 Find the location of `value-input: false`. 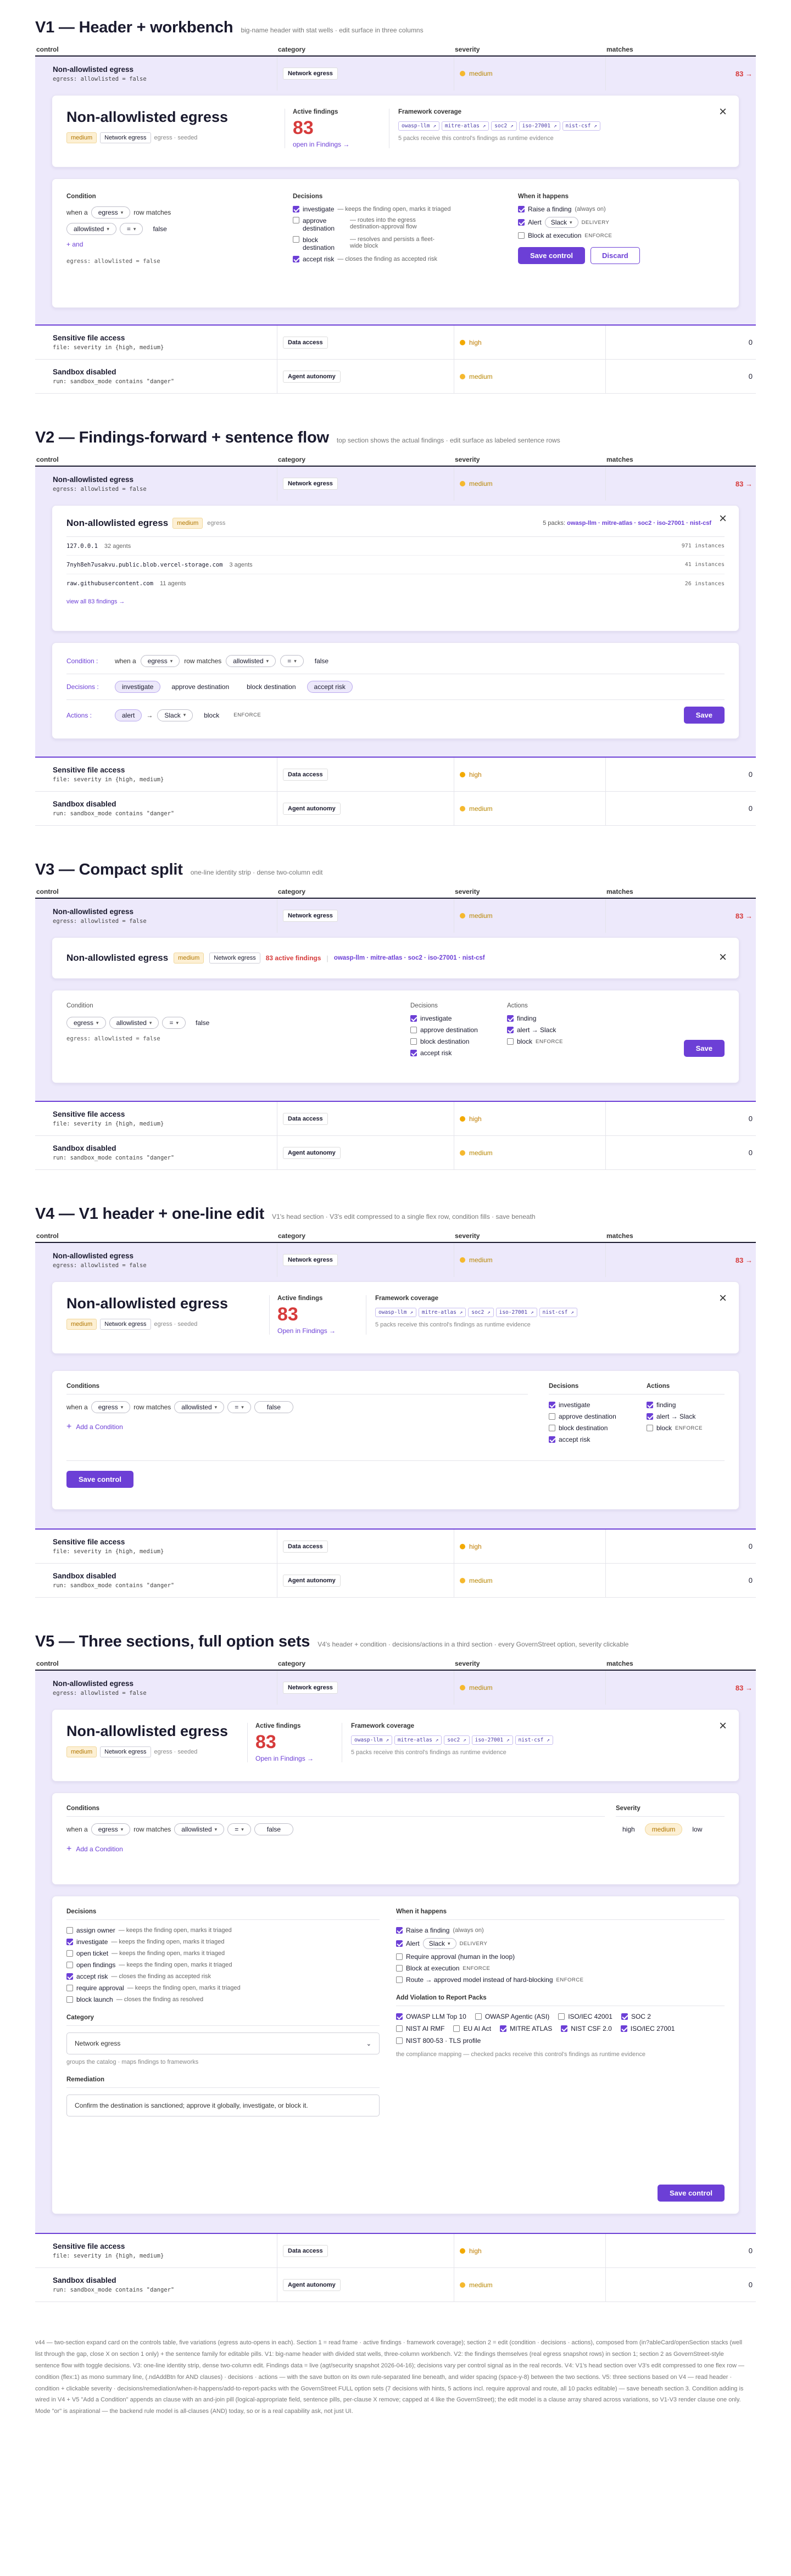

value-input: false is located at coordinates (274, 1407).